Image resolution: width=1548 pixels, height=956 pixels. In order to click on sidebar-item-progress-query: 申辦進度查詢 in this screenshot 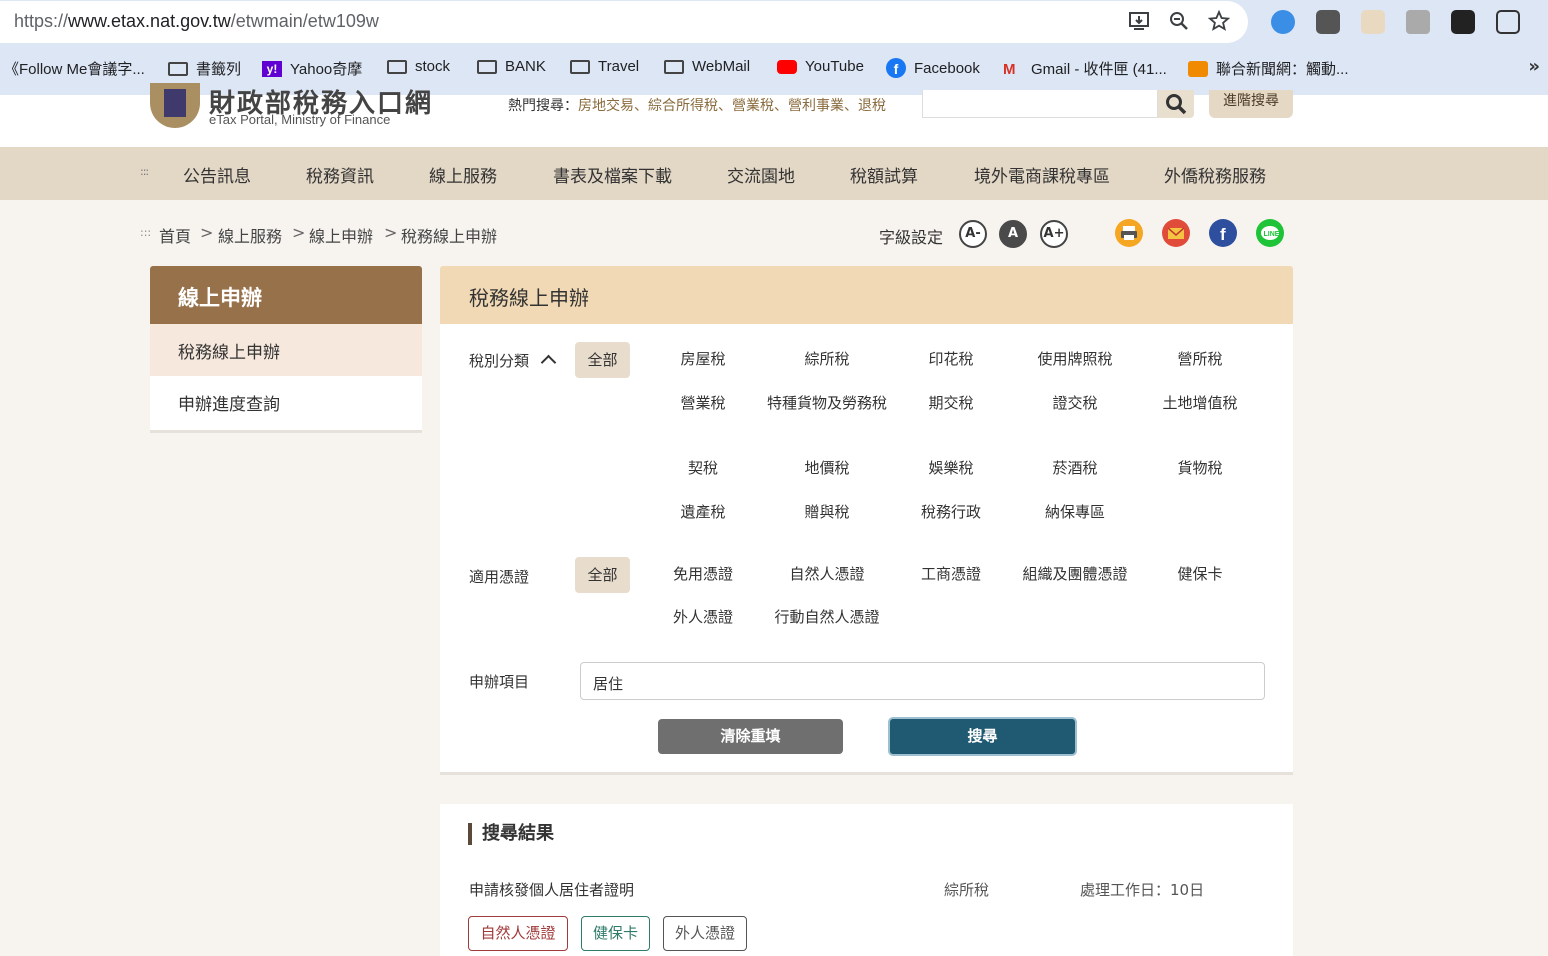, I will do `click(286, 404)`.